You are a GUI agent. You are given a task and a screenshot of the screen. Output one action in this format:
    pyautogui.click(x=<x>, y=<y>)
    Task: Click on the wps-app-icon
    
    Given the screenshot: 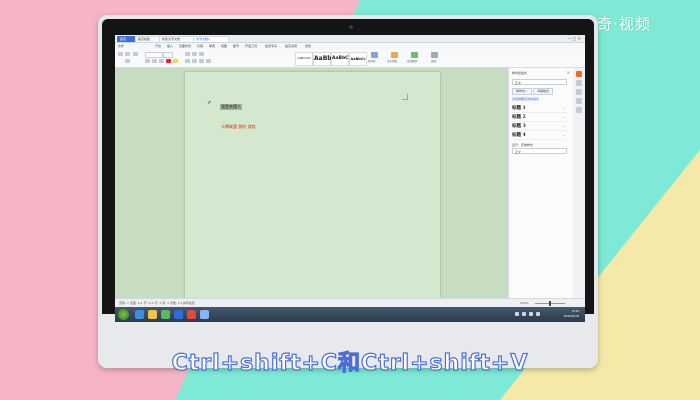 What is the action you would take?
    pyautogui.click(x=191, y=314)
    